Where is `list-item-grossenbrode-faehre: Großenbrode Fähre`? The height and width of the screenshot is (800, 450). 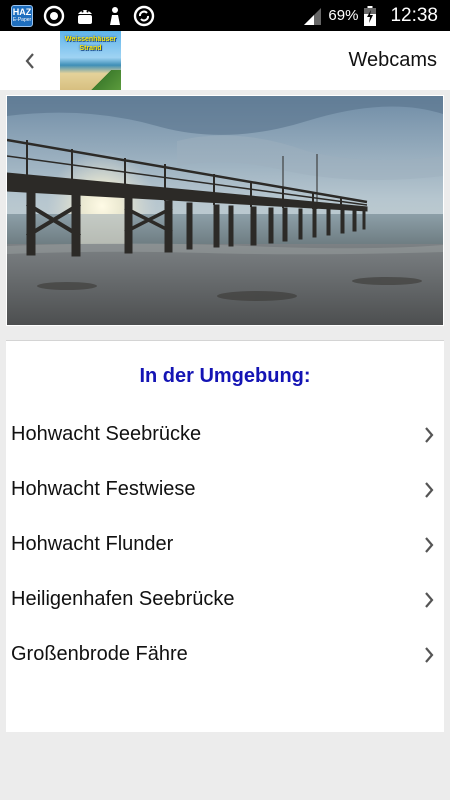 list-item-grossenbrode-faehre: Großenbrode Fähre is located at coordinates (225, 654).